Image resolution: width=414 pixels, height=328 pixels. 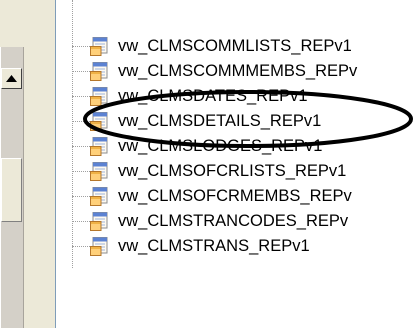 I want to click on tree-item: vw_CLMSTRANS_REPv1, so click(x=243, y=246).